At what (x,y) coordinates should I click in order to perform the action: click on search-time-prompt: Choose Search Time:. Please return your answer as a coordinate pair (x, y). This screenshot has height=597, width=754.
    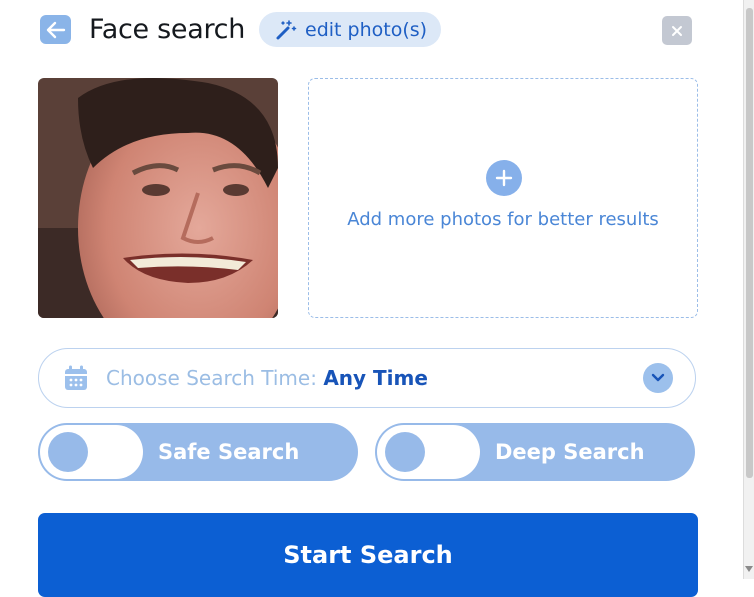
    Looking at the image, I should click on (211, 378).